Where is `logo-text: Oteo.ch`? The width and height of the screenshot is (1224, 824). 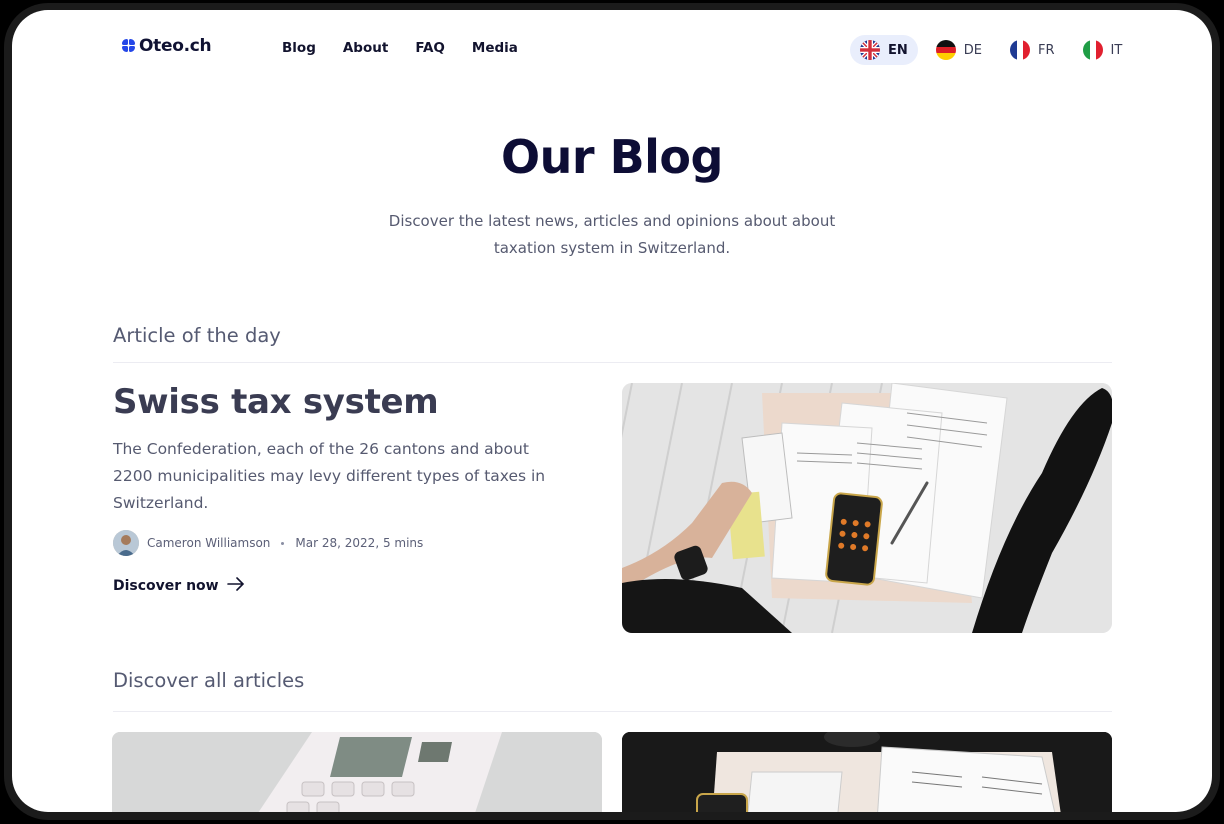
logo-text: Oteo.ch is located at coordinates (175, 46).